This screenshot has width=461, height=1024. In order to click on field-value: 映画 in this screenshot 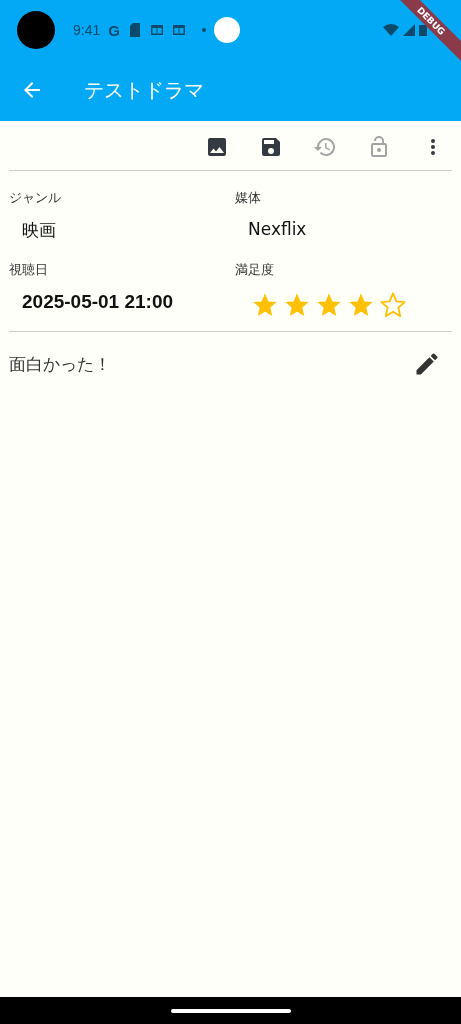, I will do `click(39, 230)`.